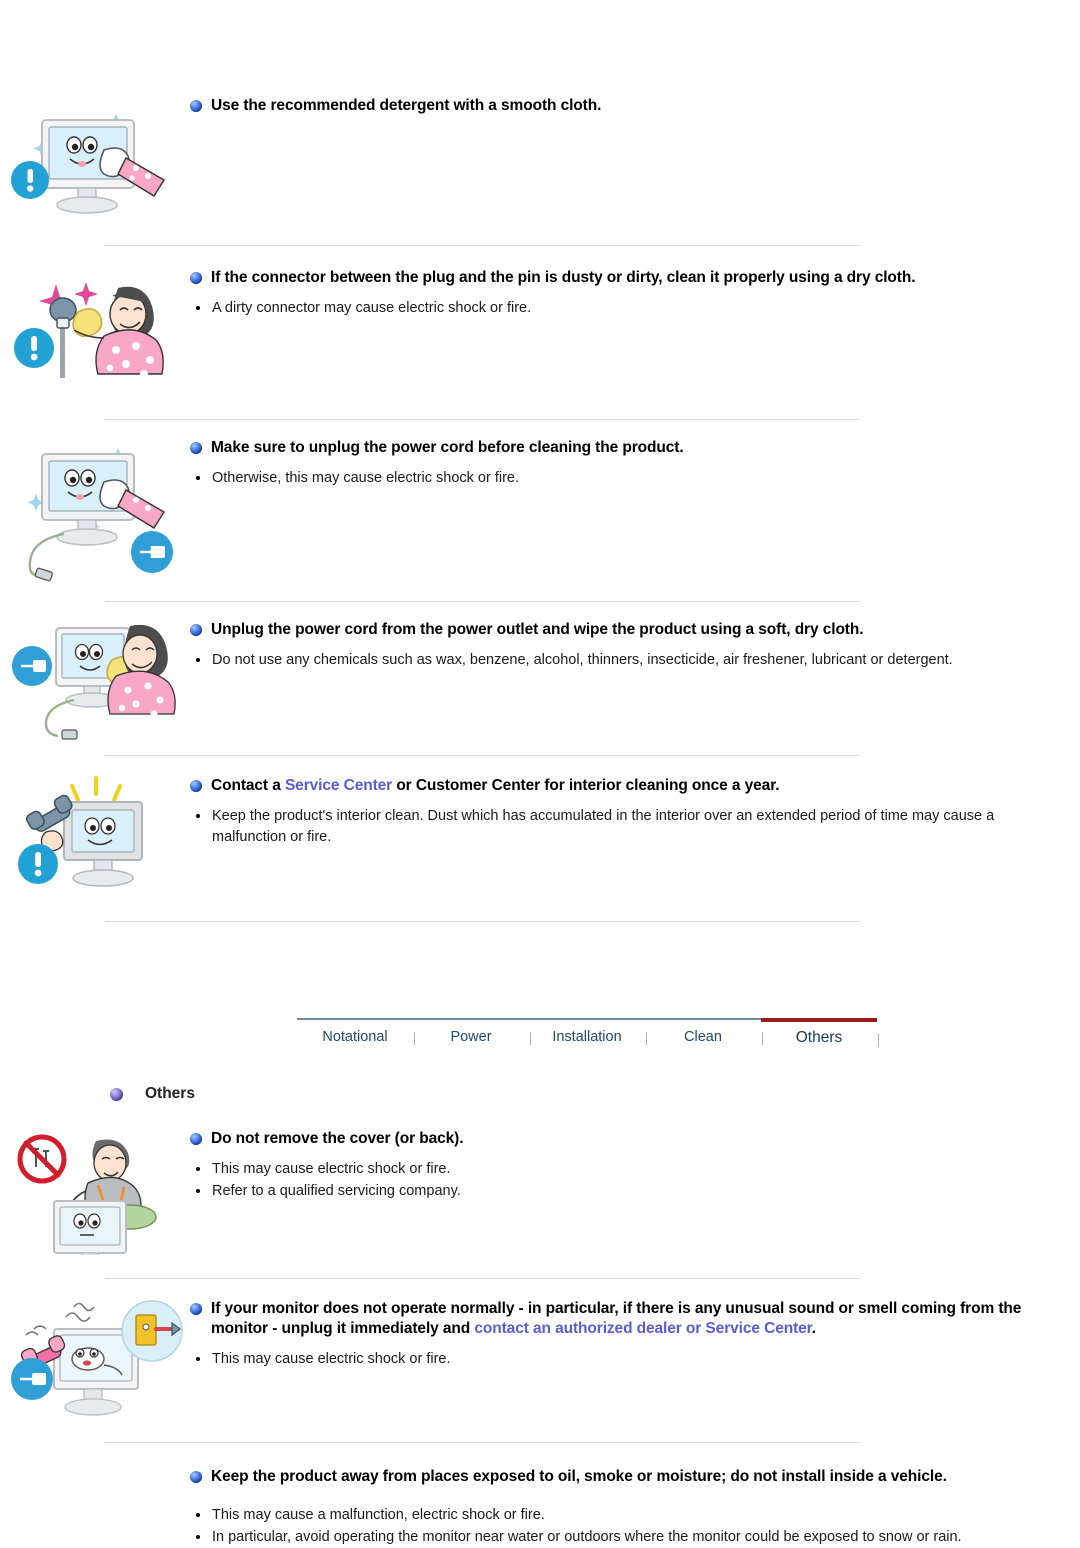  What do you see at coordinates (627, 1191) in the screenshot?
I see `list-item: Refer to a qualified servicing company.` at bounding box center [627, 1191].